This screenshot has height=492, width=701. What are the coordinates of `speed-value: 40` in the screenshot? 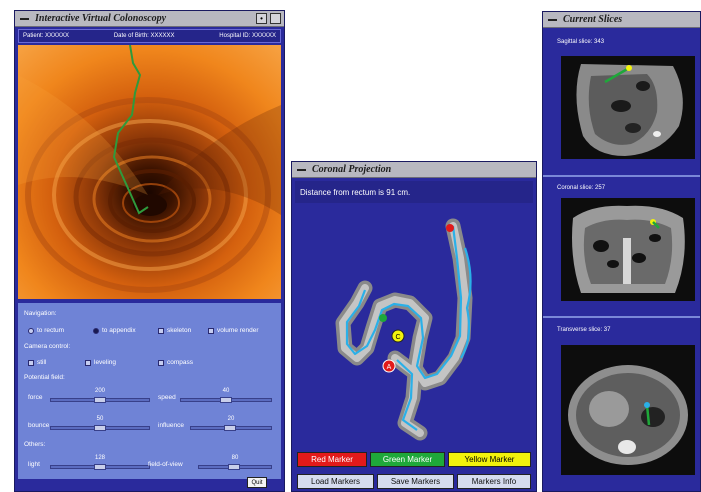 It's located at (226, 391).